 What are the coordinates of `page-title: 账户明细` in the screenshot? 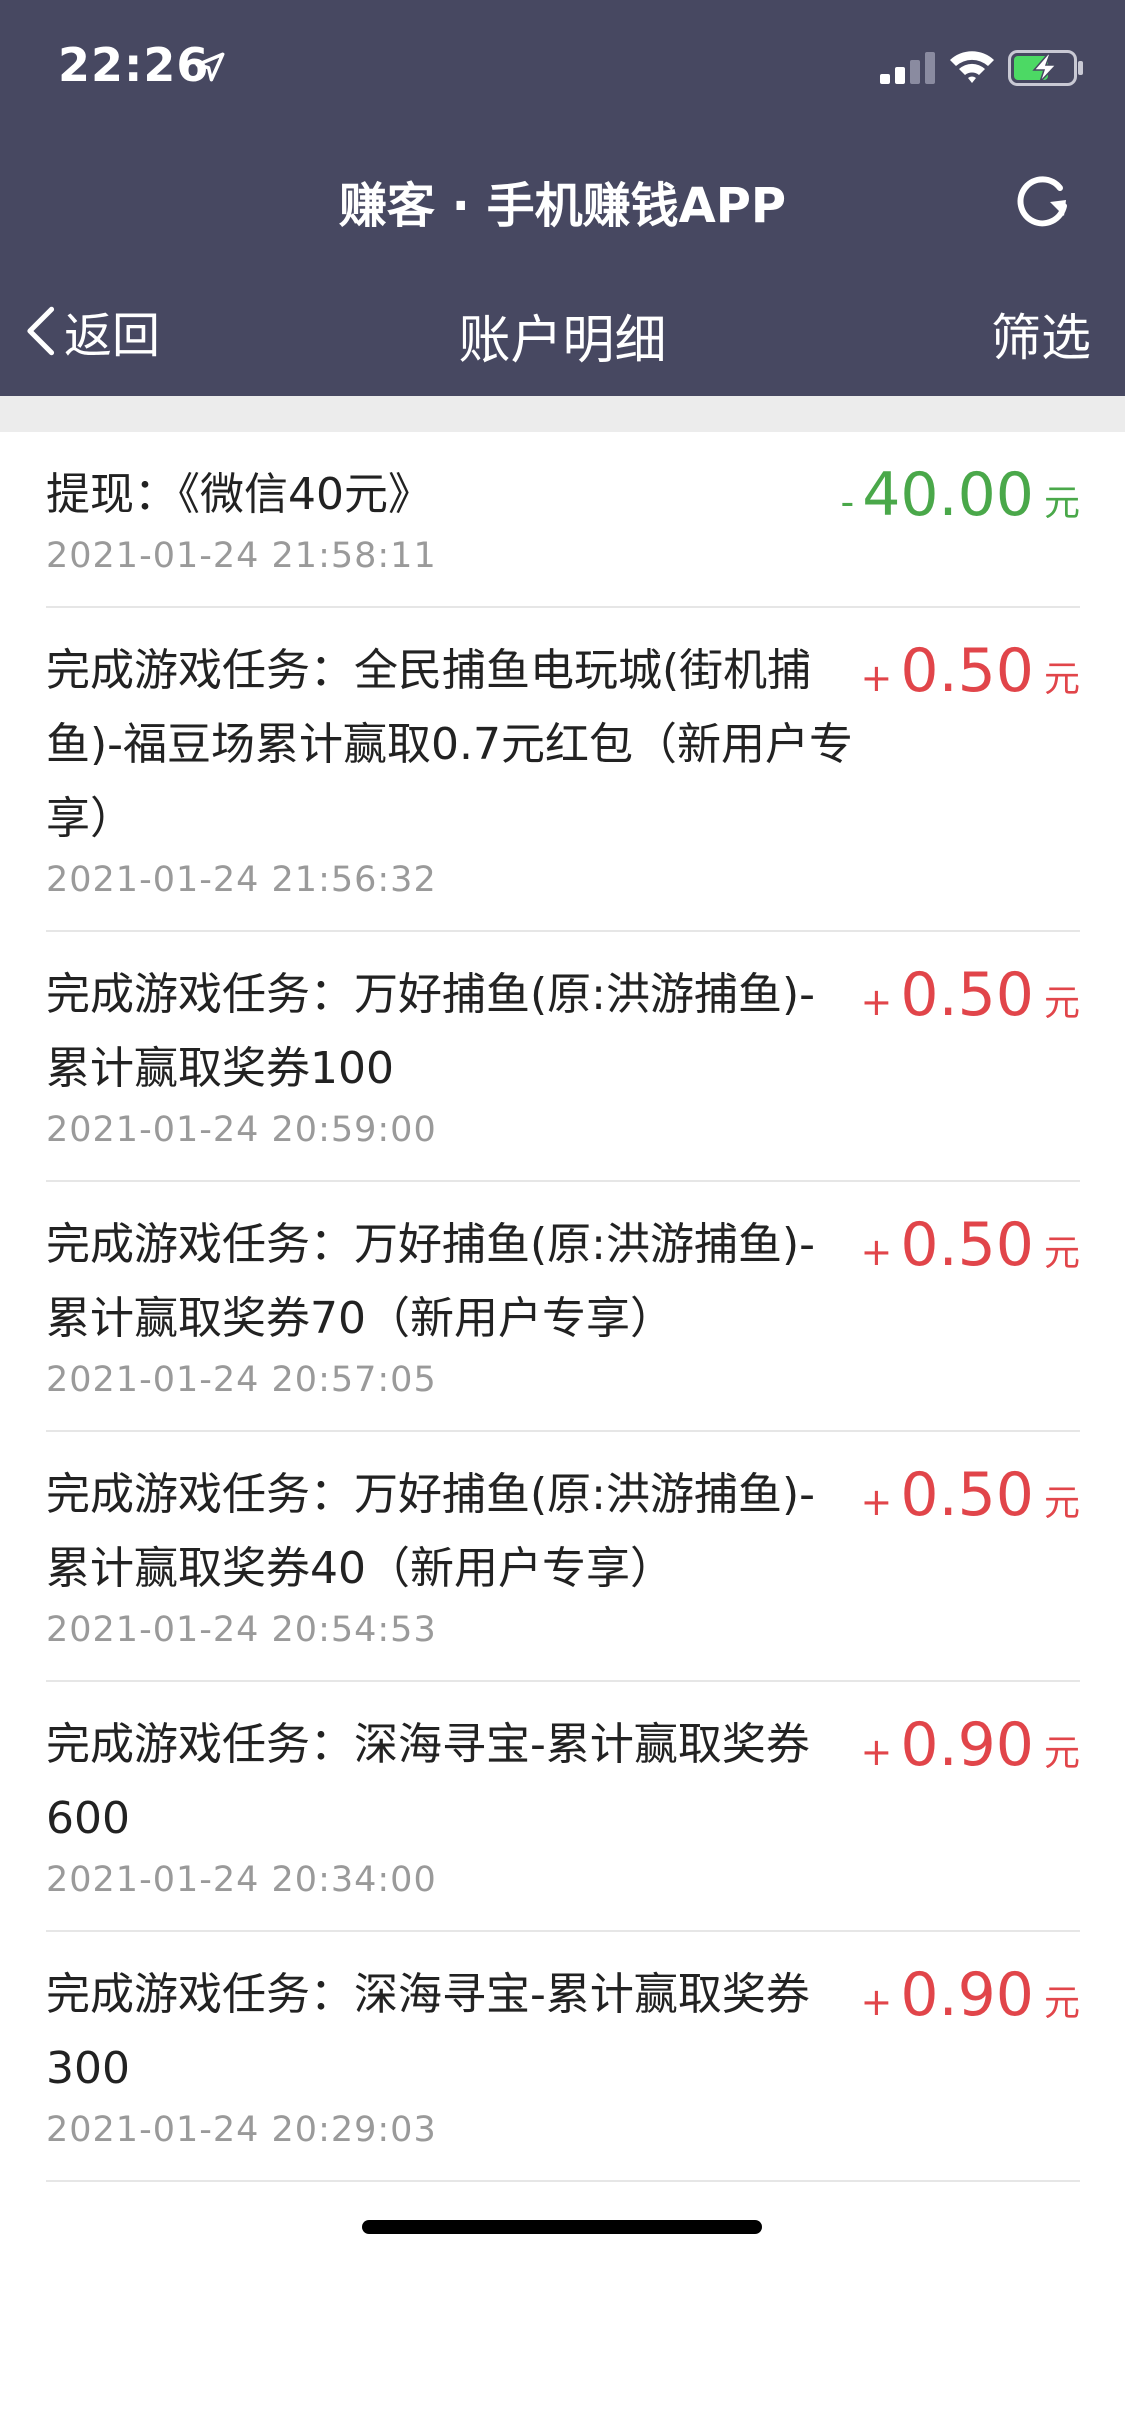 It's located at (562, 341).